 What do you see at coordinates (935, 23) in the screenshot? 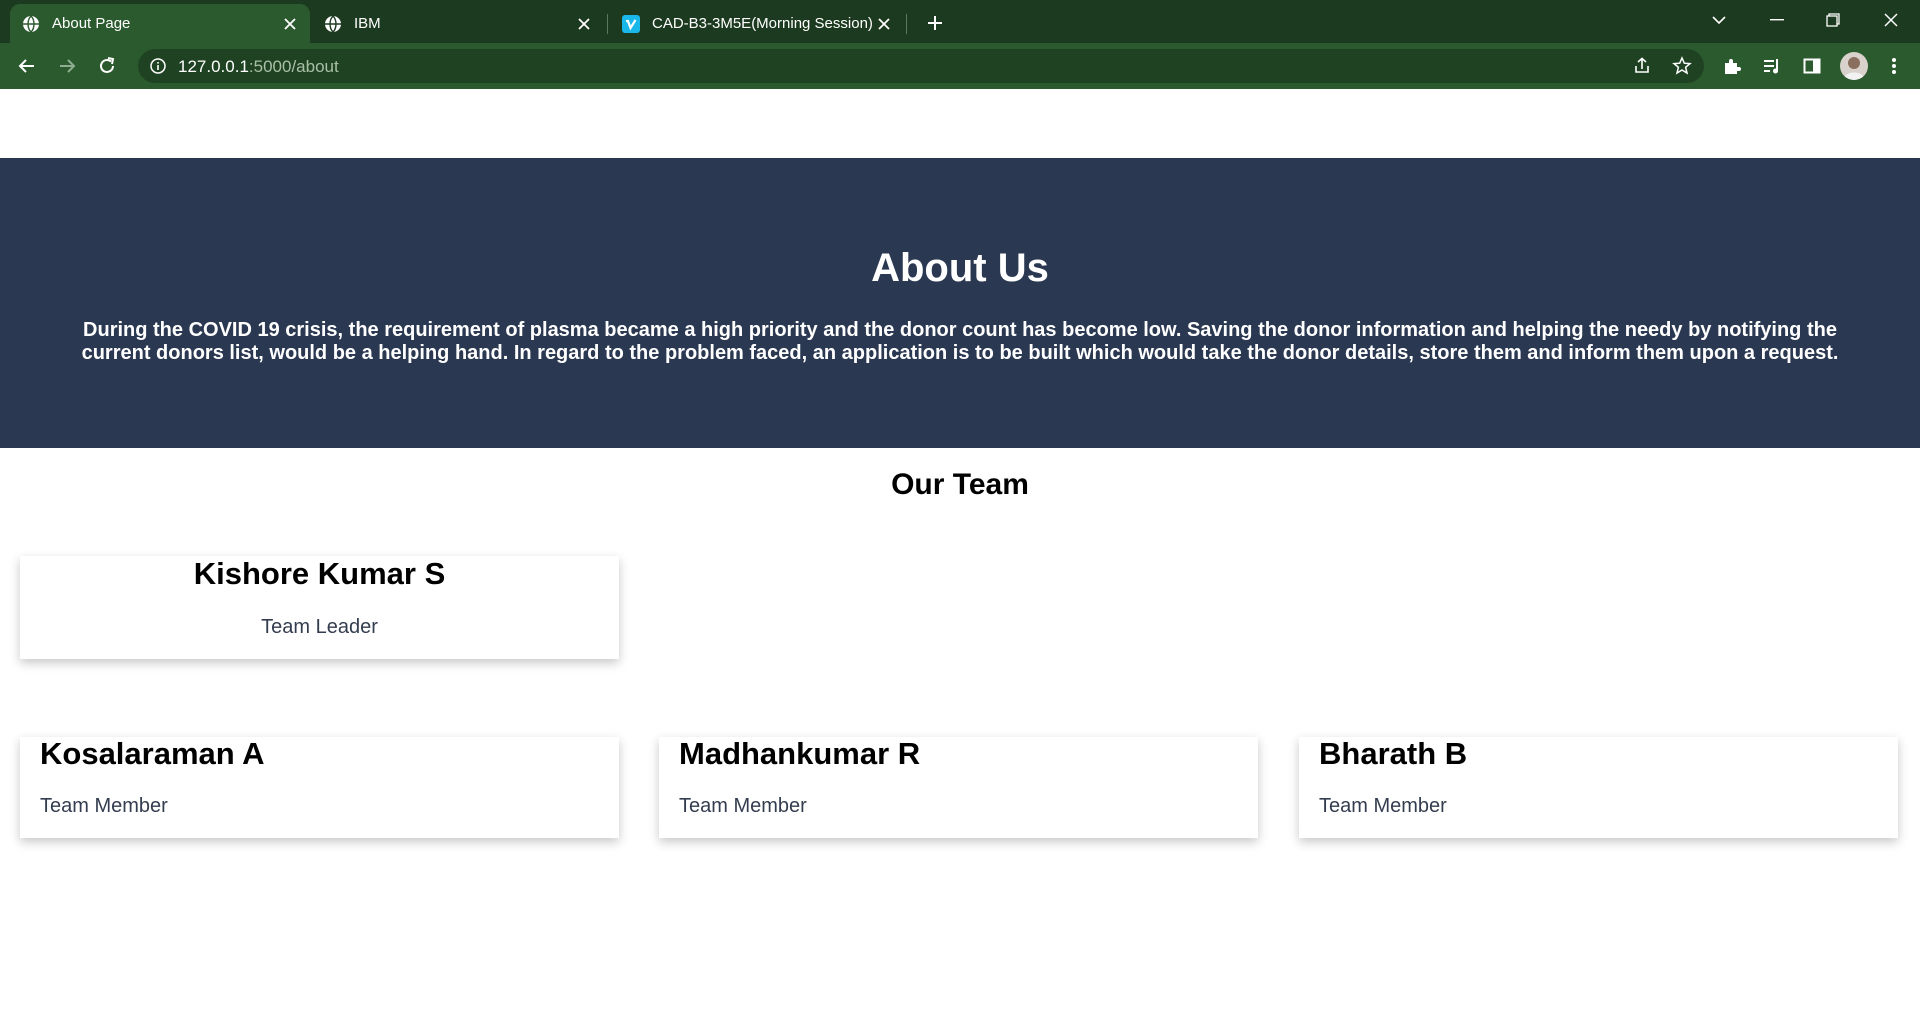
I see `new-tab-button` at bounding box center [935, 23].